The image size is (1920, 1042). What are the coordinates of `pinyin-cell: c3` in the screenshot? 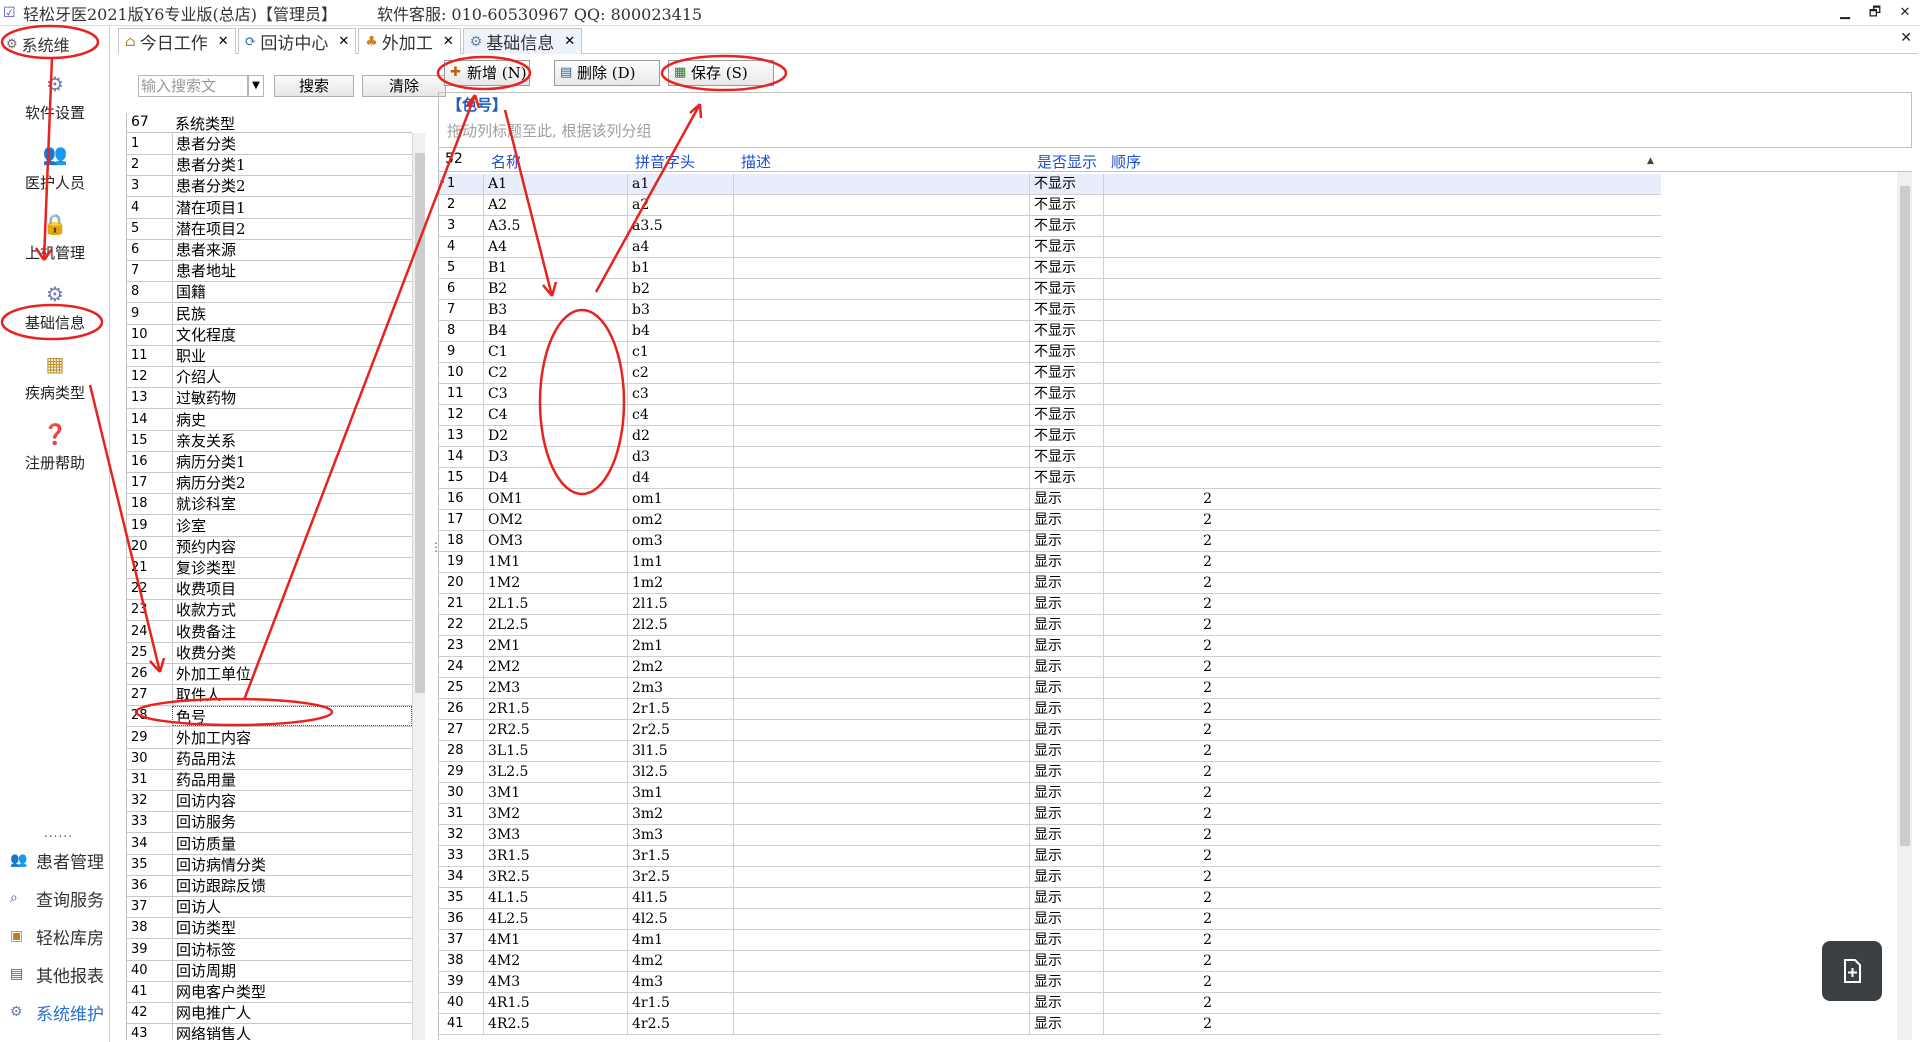 It's located at (680, 394).